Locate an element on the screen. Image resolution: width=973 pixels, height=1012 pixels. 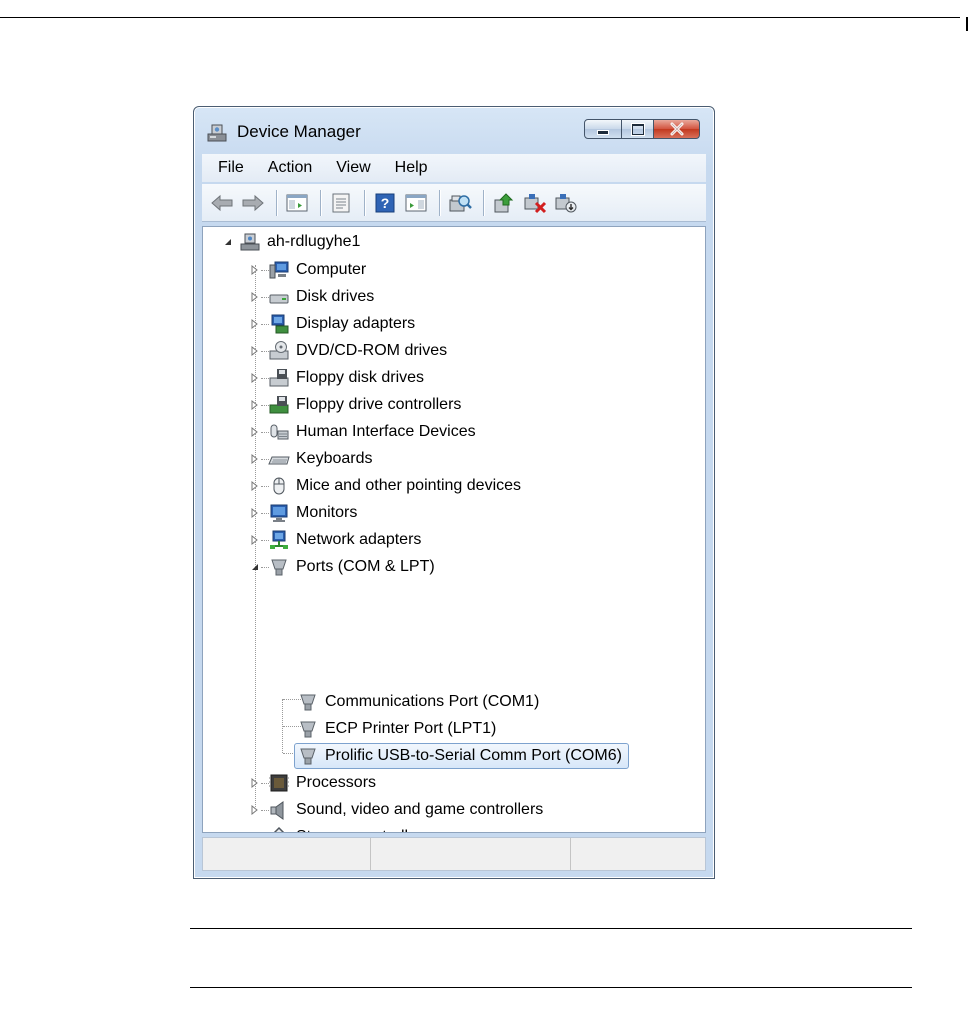
uninstall-icon is located at coordinates (535, 203).